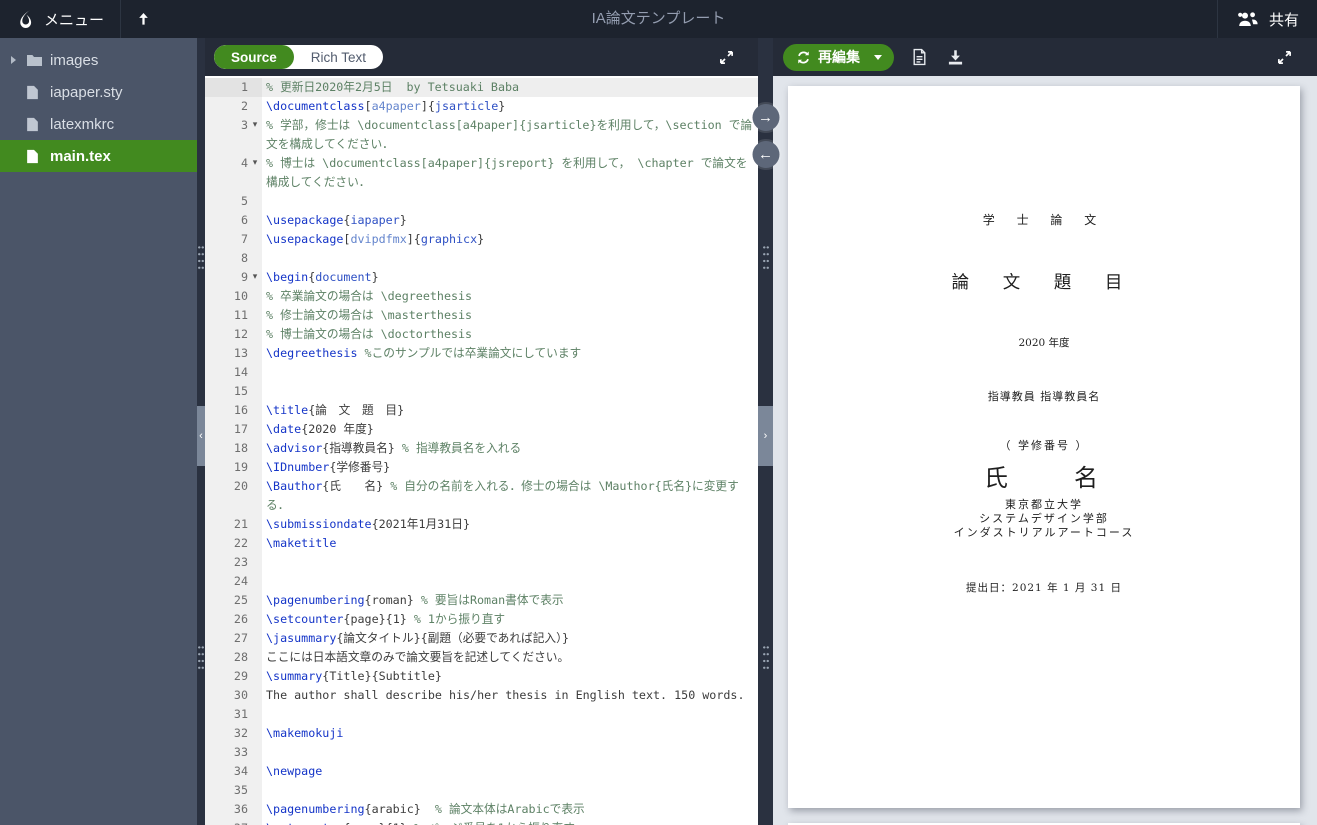  Describe the element at coordinates (240, 752) in the screenshot. I see `line-number: 33` at that location.